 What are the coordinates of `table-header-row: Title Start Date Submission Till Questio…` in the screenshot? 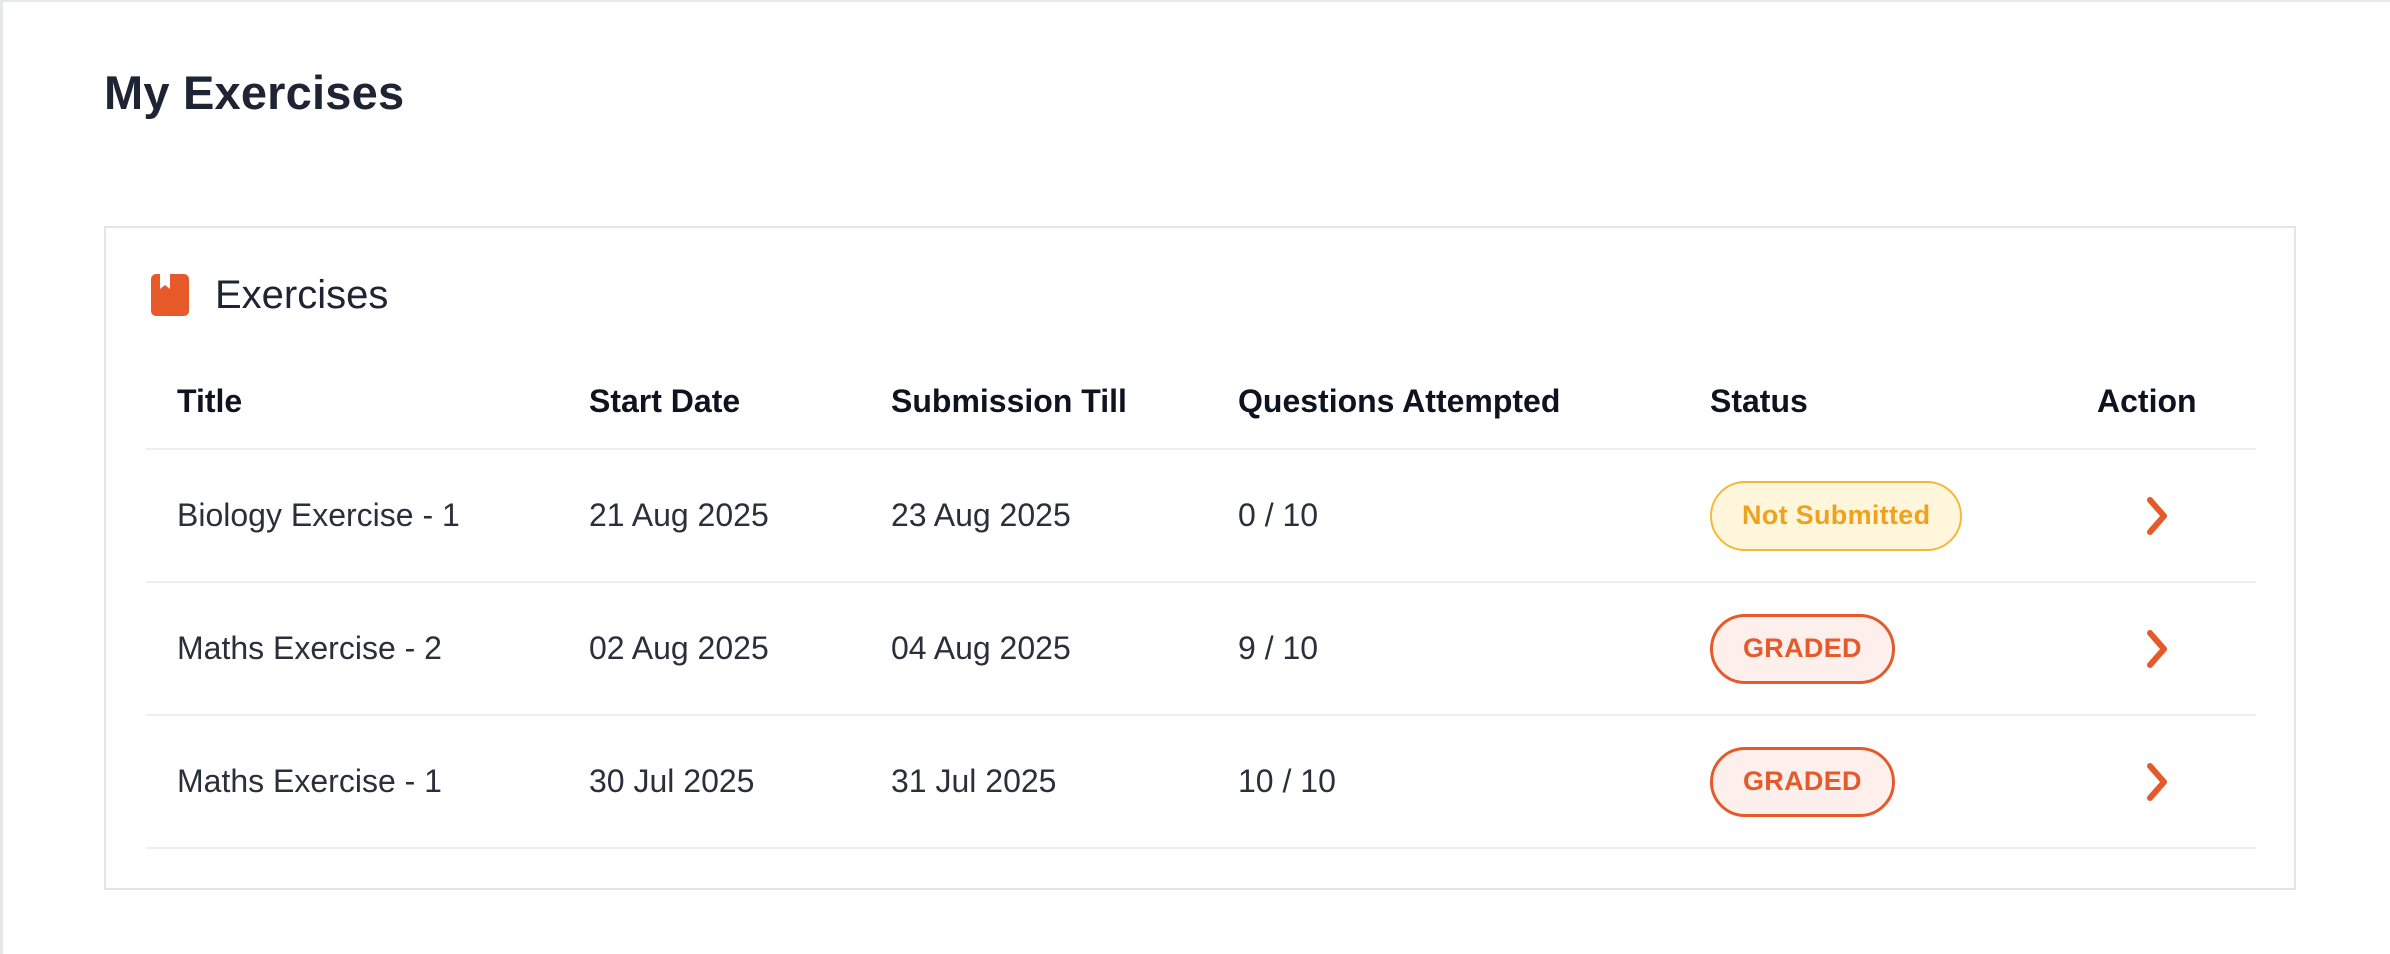 It's located at (1201, 402).